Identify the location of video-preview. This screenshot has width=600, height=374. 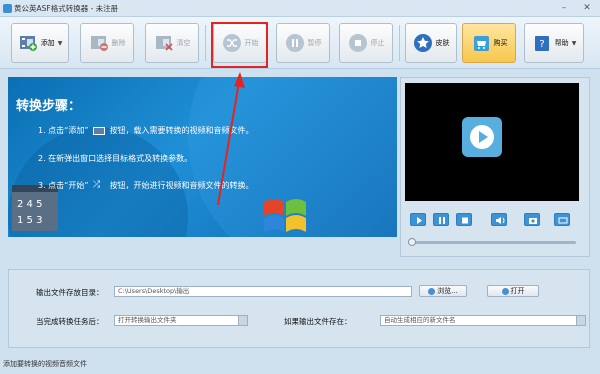
(492, 142).